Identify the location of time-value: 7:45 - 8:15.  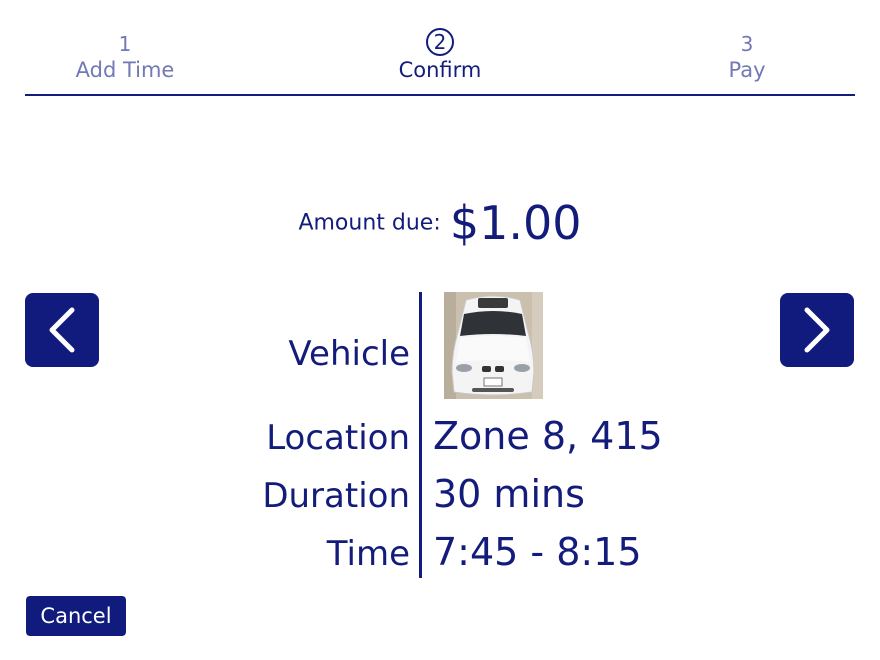
(537, 552).